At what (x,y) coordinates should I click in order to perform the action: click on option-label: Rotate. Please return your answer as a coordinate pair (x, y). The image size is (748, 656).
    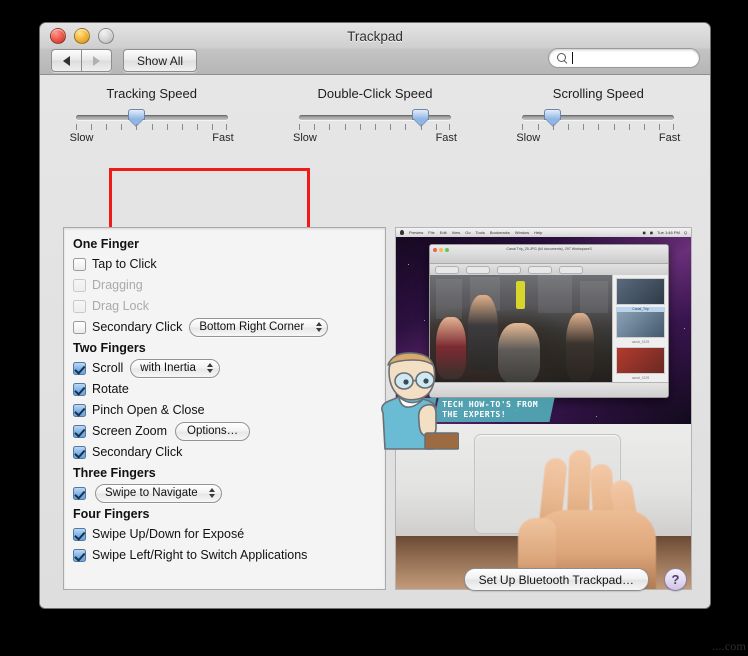
    Looking at the image, I should click on (110, 389).